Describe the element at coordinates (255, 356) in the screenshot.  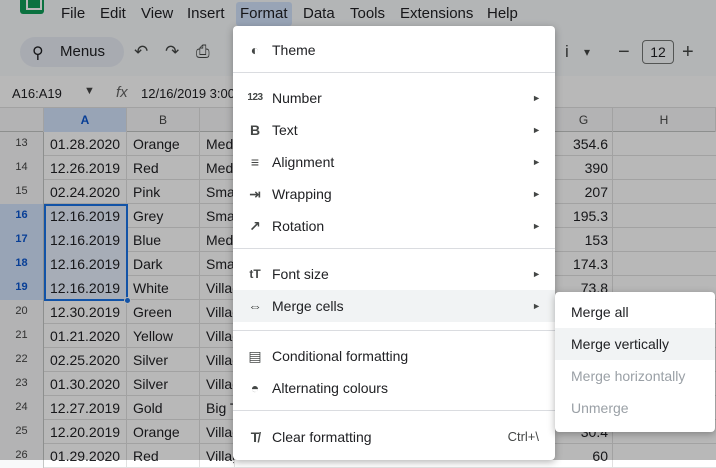
I see `paint-roller-icon: ▤` at that location.